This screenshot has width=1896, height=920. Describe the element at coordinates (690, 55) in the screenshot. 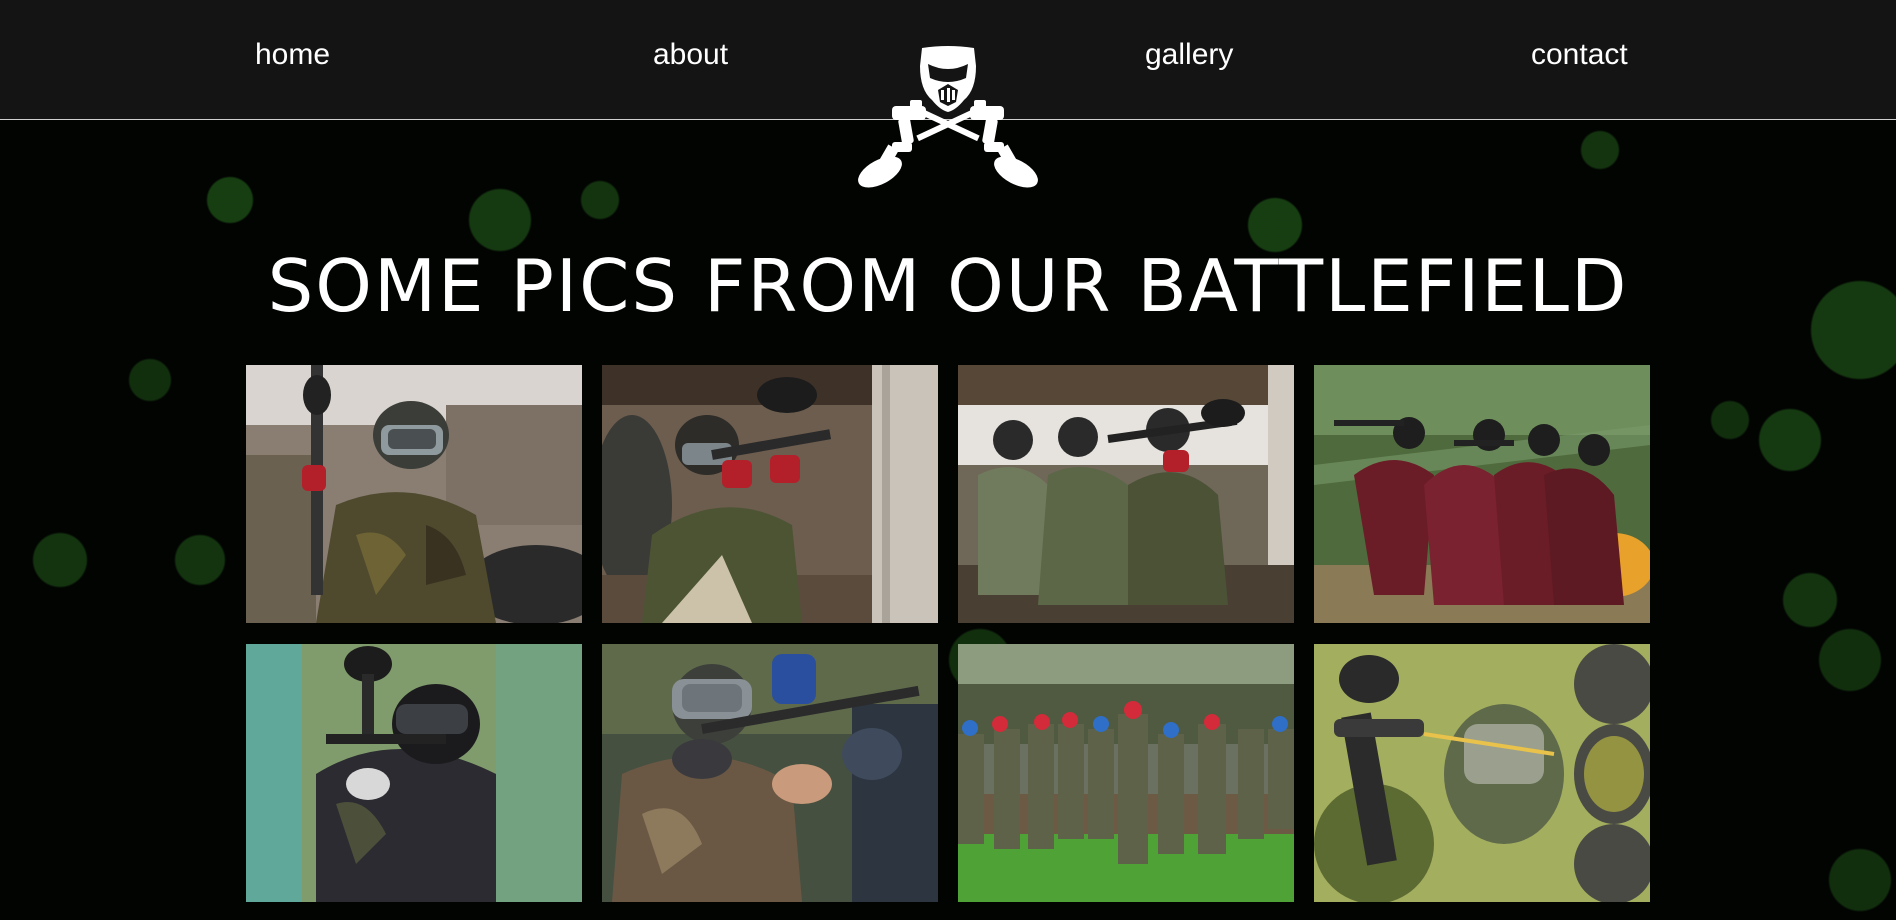

I see `nav-link-about: about` at that location.